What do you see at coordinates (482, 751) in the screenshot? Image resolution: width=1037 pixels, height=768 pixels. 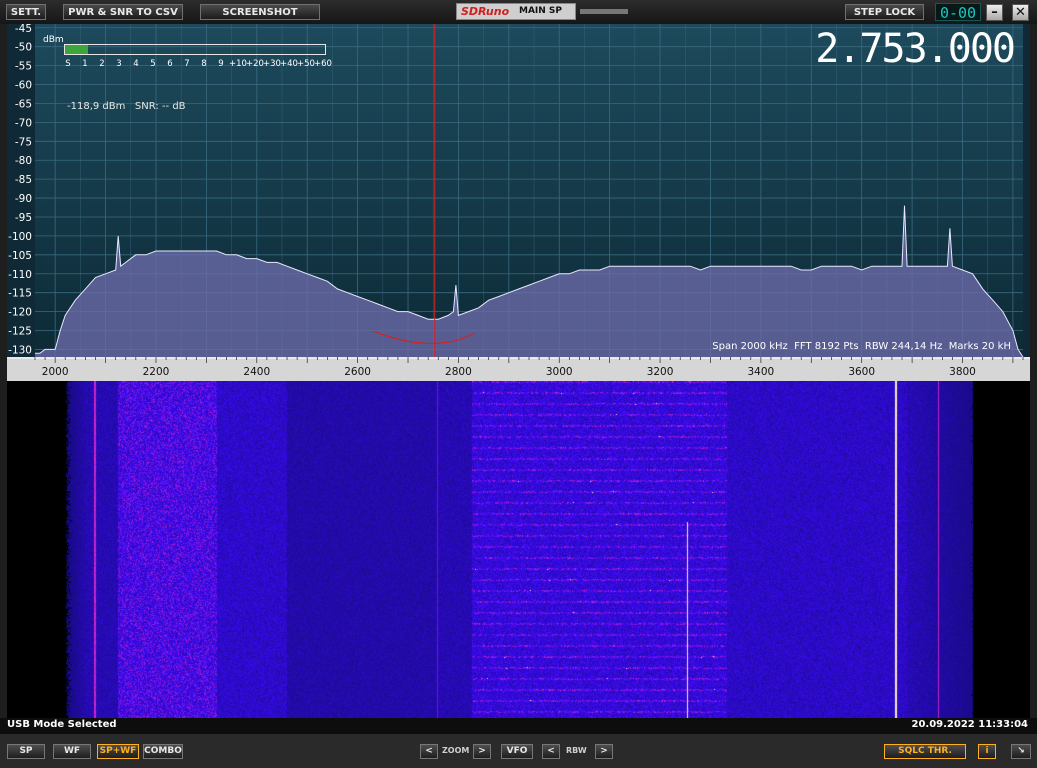 I see `zoom-in-button: >` at bounding box center [482, 751].